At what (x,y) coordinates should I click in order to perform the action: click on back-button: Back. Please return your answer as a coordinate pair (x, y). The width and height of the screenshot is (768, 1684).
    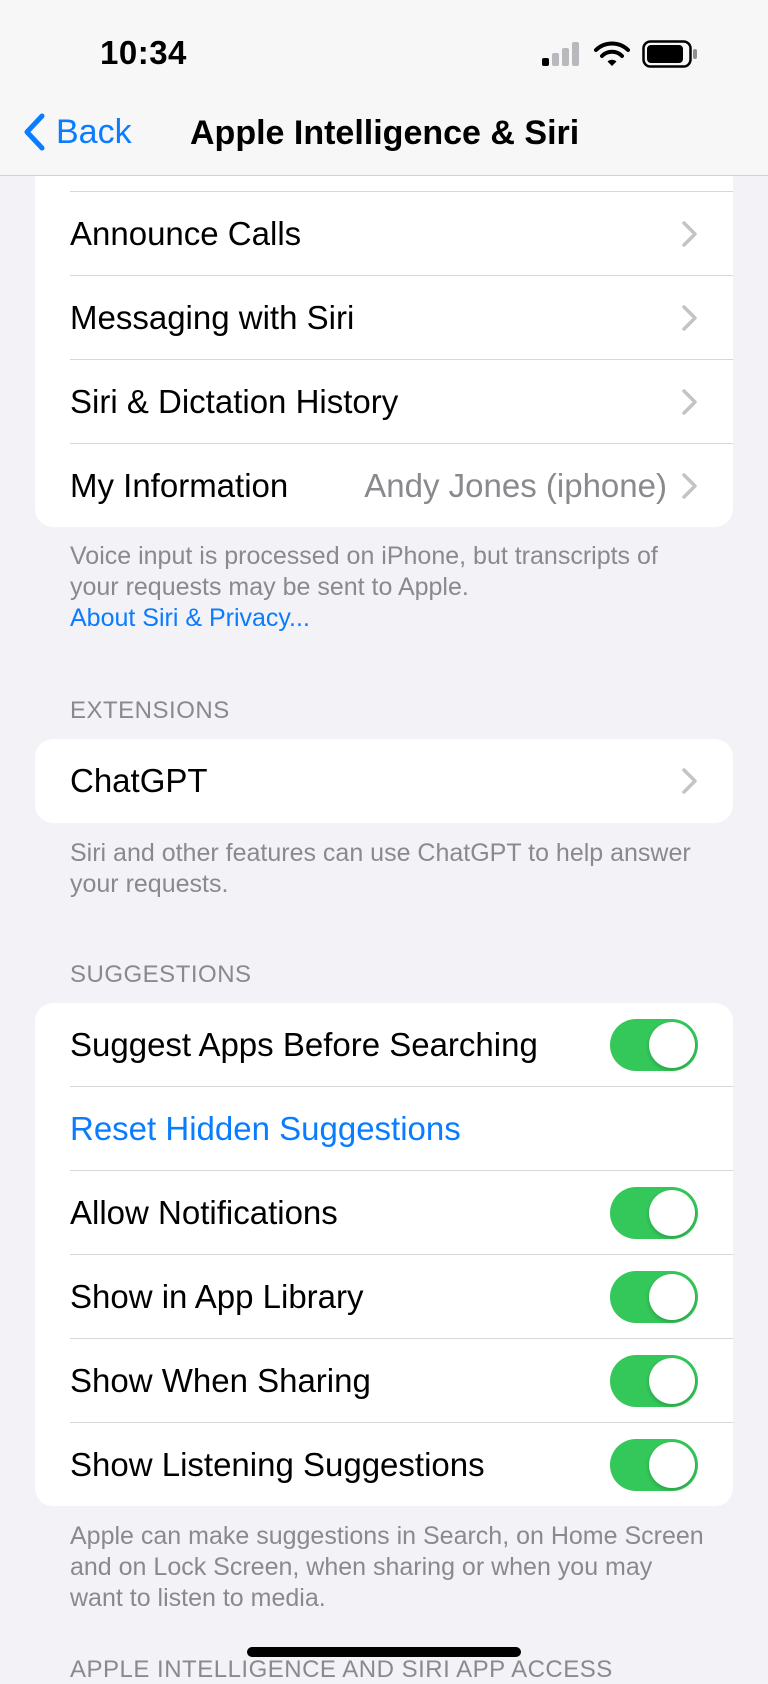
    Looking at the image, I should click on (77, 132).